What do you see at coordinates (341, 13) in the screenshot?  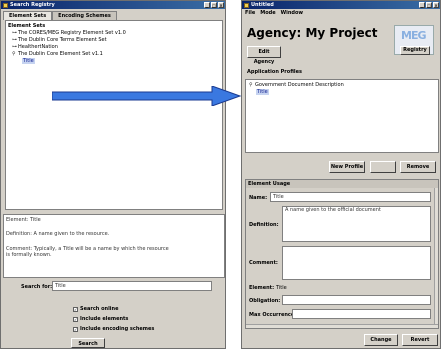 I see `menu-bar: File Mode Window` at bounding box center [341, 13].